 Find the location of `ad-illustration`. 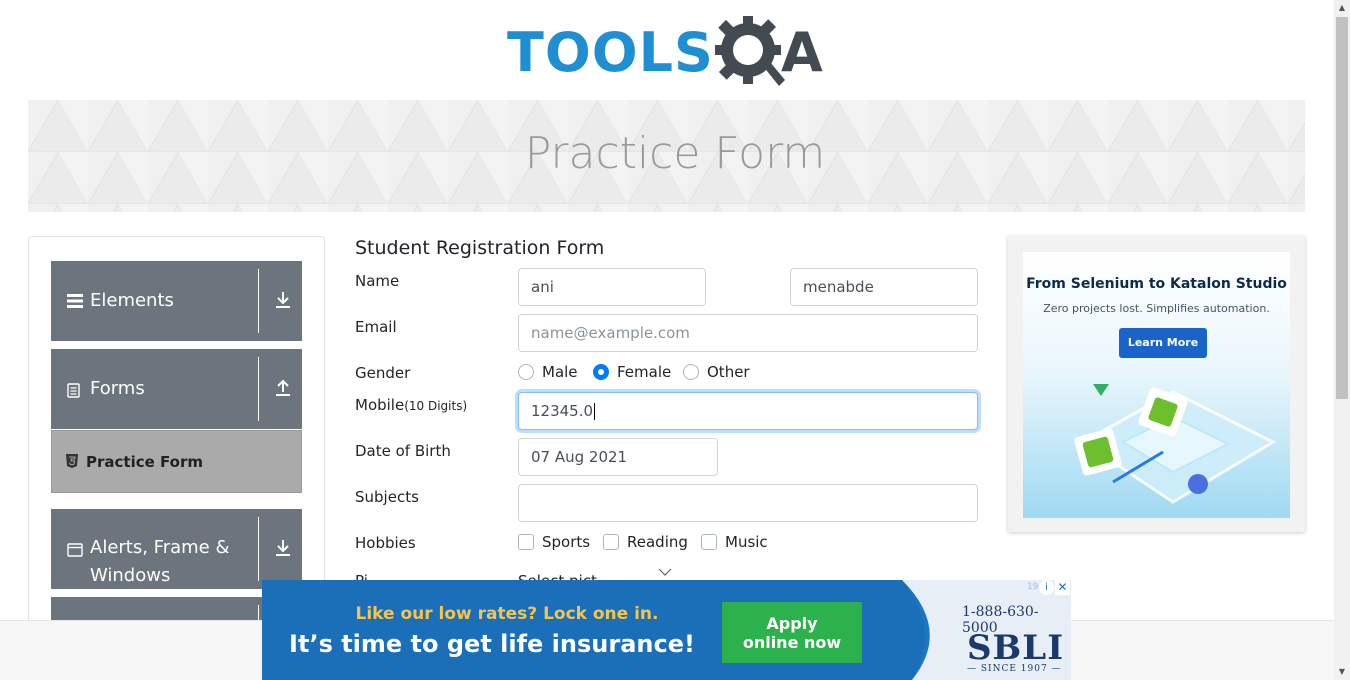

ad-illustration is located at coordinates (1175, 444).